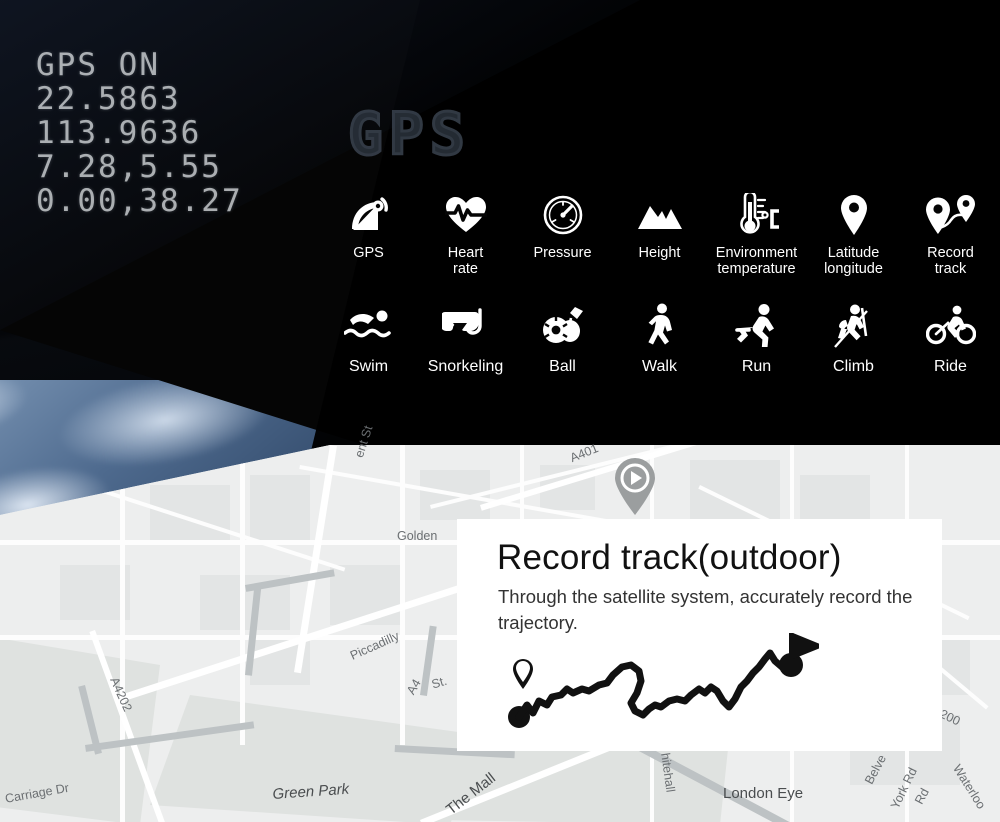 Image resolution: width=1000 pixels, height=822 pixels. Describe the element at coordinates (417, 536) in the screenshot. I see `map-label: Golden` at that location.